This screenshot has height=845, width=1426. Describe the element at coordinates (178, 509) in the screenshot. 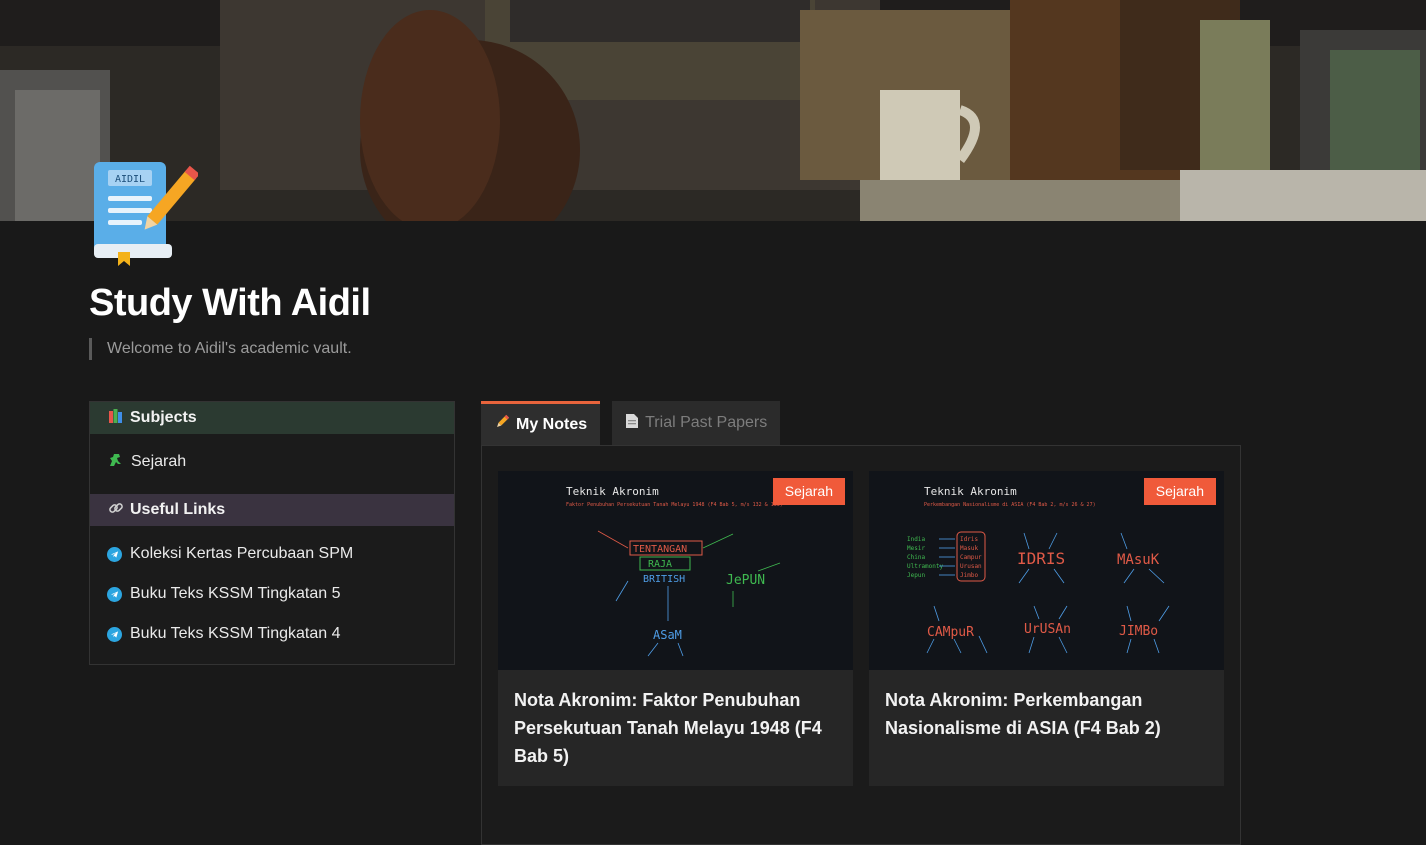

I see `useful-links-header-label: Useful Links` at that location.